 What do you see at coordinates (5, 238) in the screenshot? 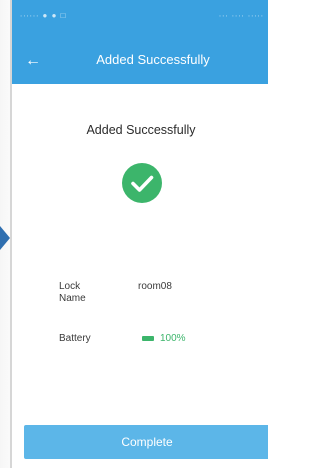
I see `pointer-arrow-icon` at bounding box center [5, 238].